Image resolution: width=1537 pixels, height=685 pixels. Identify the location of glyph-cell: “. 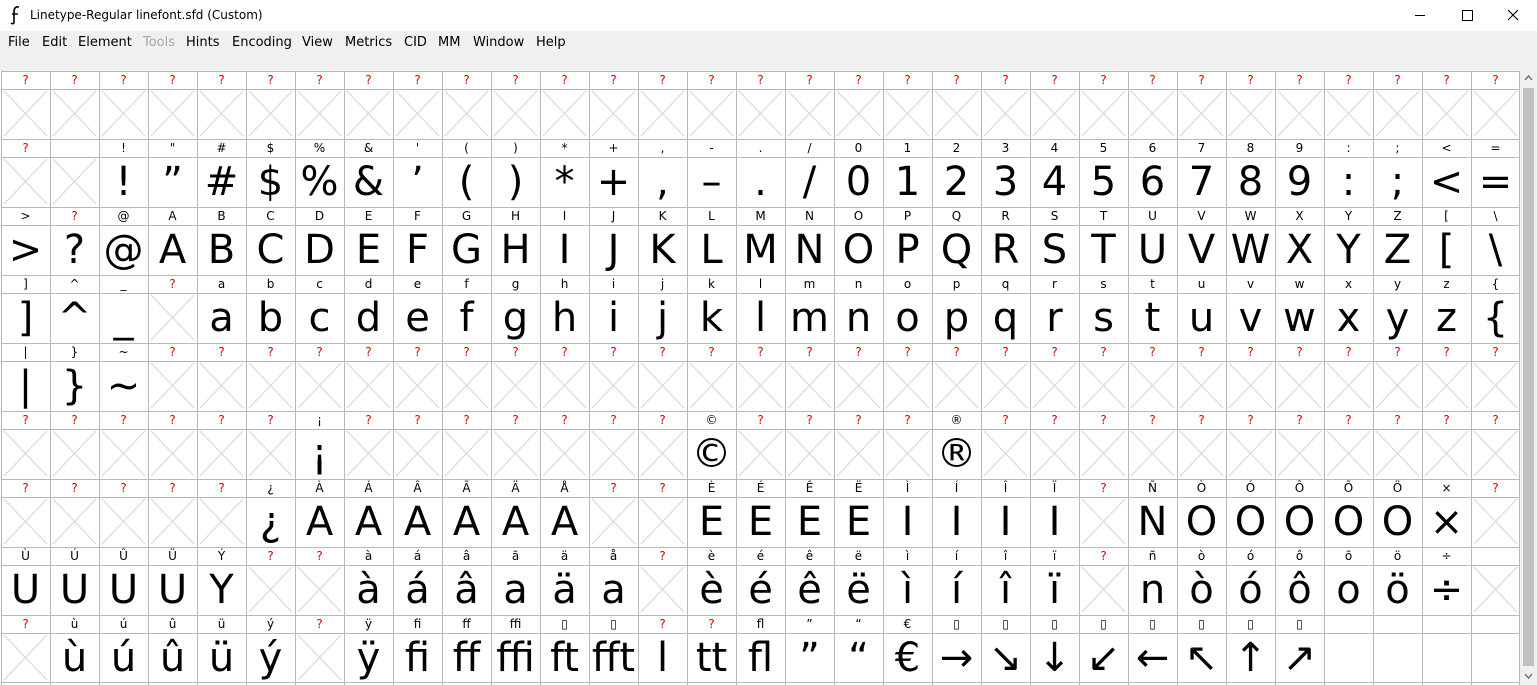
(858, 658).